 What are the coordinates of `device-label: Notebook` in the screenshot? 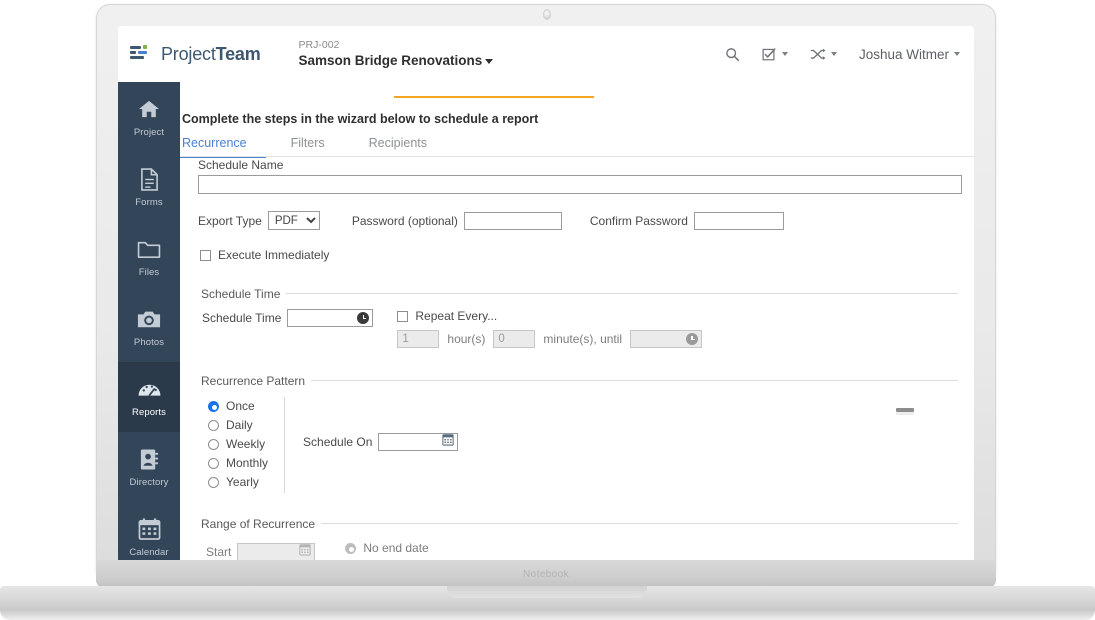 It's located at (545, 574).